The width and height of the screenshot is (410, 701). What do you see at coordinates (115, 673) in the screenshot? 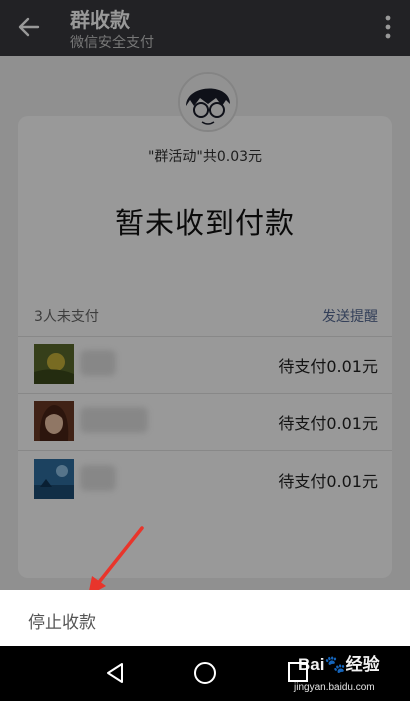
I see `triangle-back-icon` at bounding box center [115, 673].